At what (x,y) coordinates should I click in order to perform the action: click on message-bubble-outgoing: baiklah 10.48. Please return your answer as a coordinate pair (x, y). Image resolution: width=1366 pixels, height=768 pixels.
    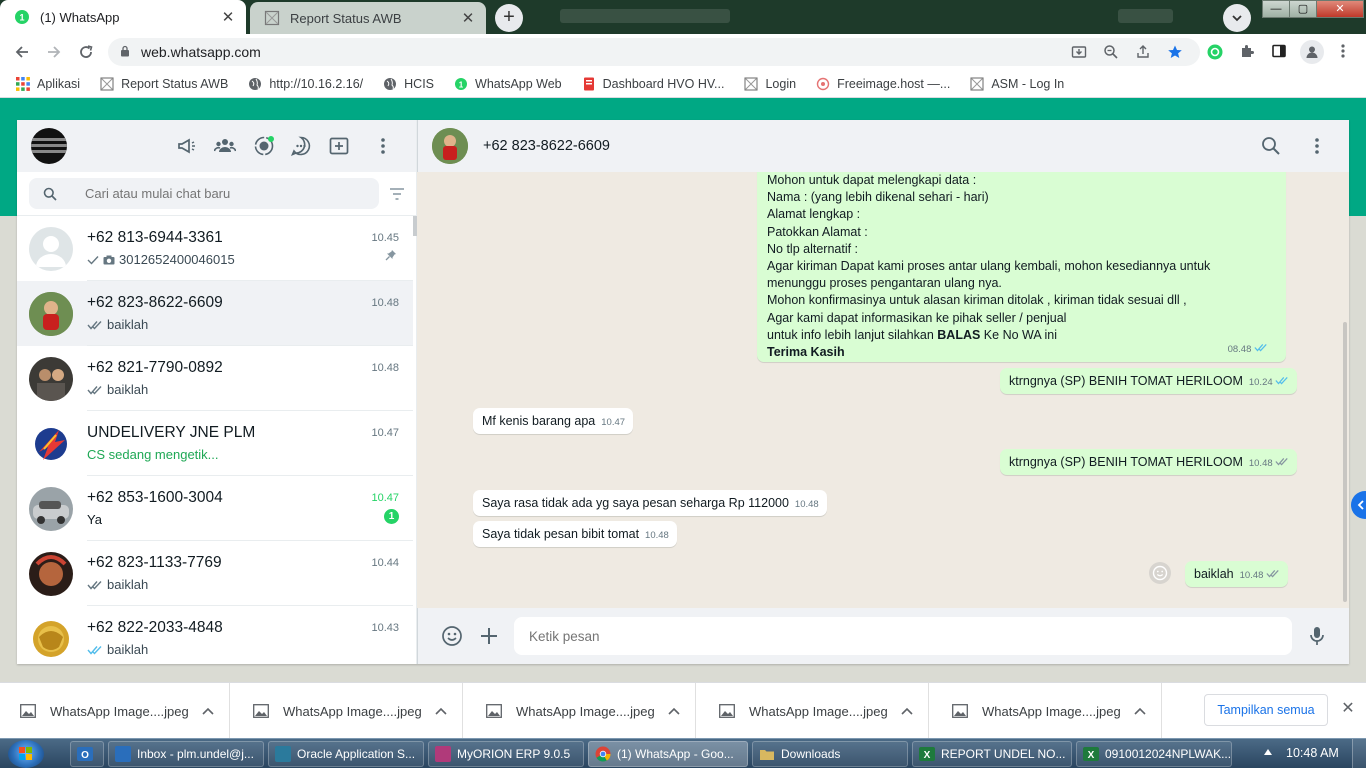
    Looking at the image, I should click on (1237, 574).